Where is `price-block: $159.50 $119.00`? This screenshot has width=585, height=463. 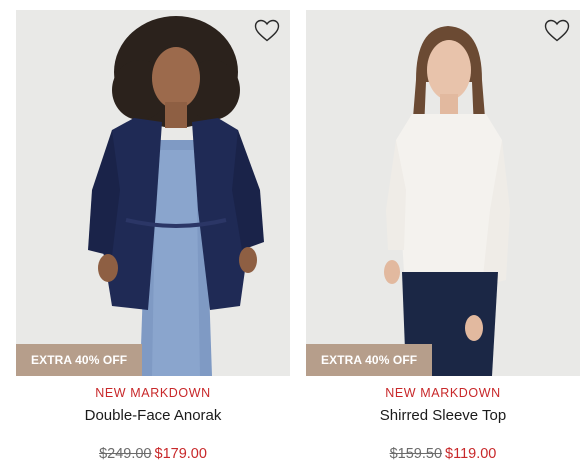 price-block: $159.50 $119.00 is located at coordinates (443, 454).